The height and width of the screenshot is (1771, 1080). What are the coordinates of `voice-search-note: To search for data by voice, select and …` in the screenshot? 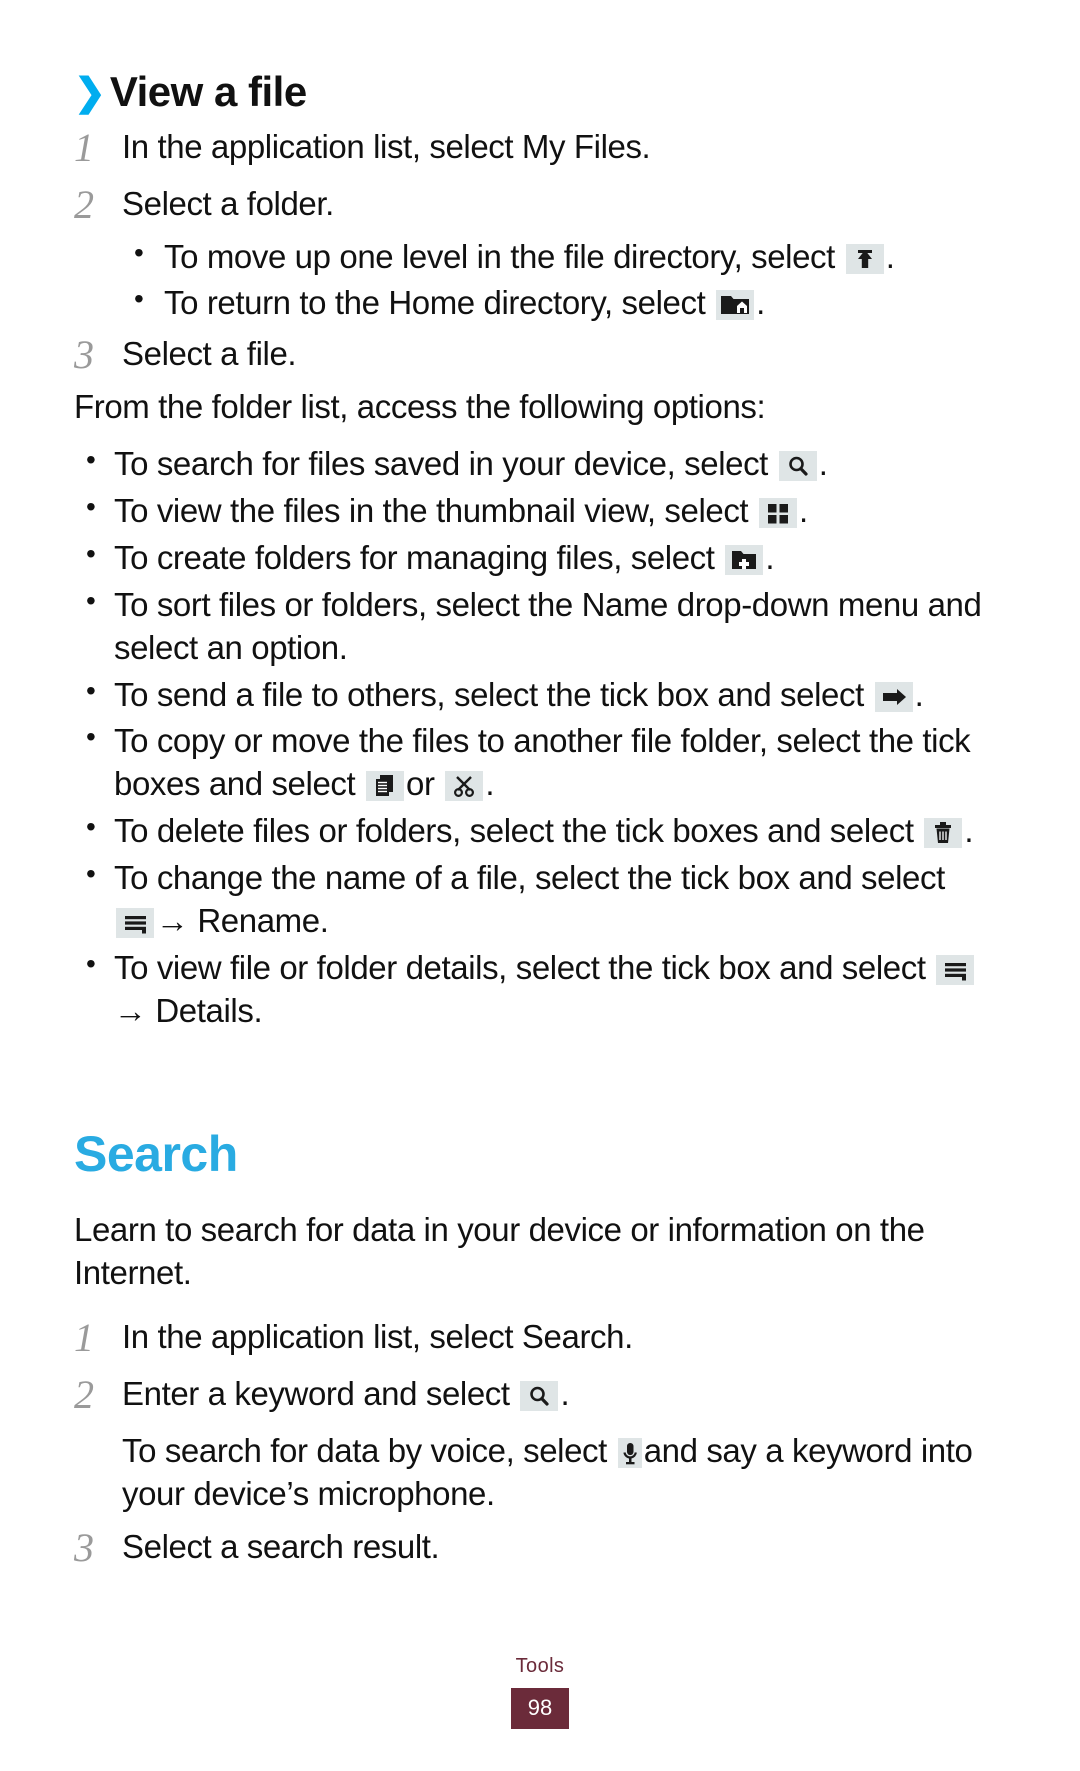 It's located at (540, 1471).